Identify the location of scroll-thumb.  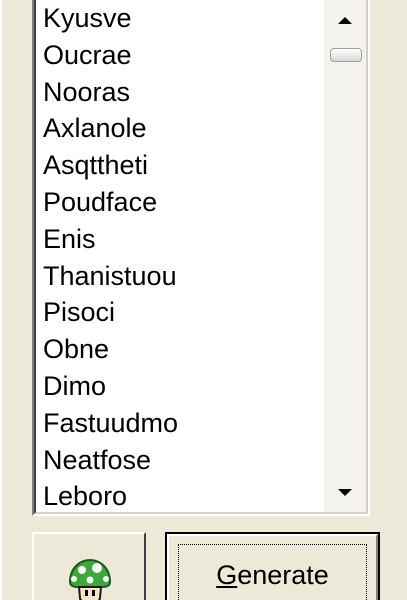
(346, 55).